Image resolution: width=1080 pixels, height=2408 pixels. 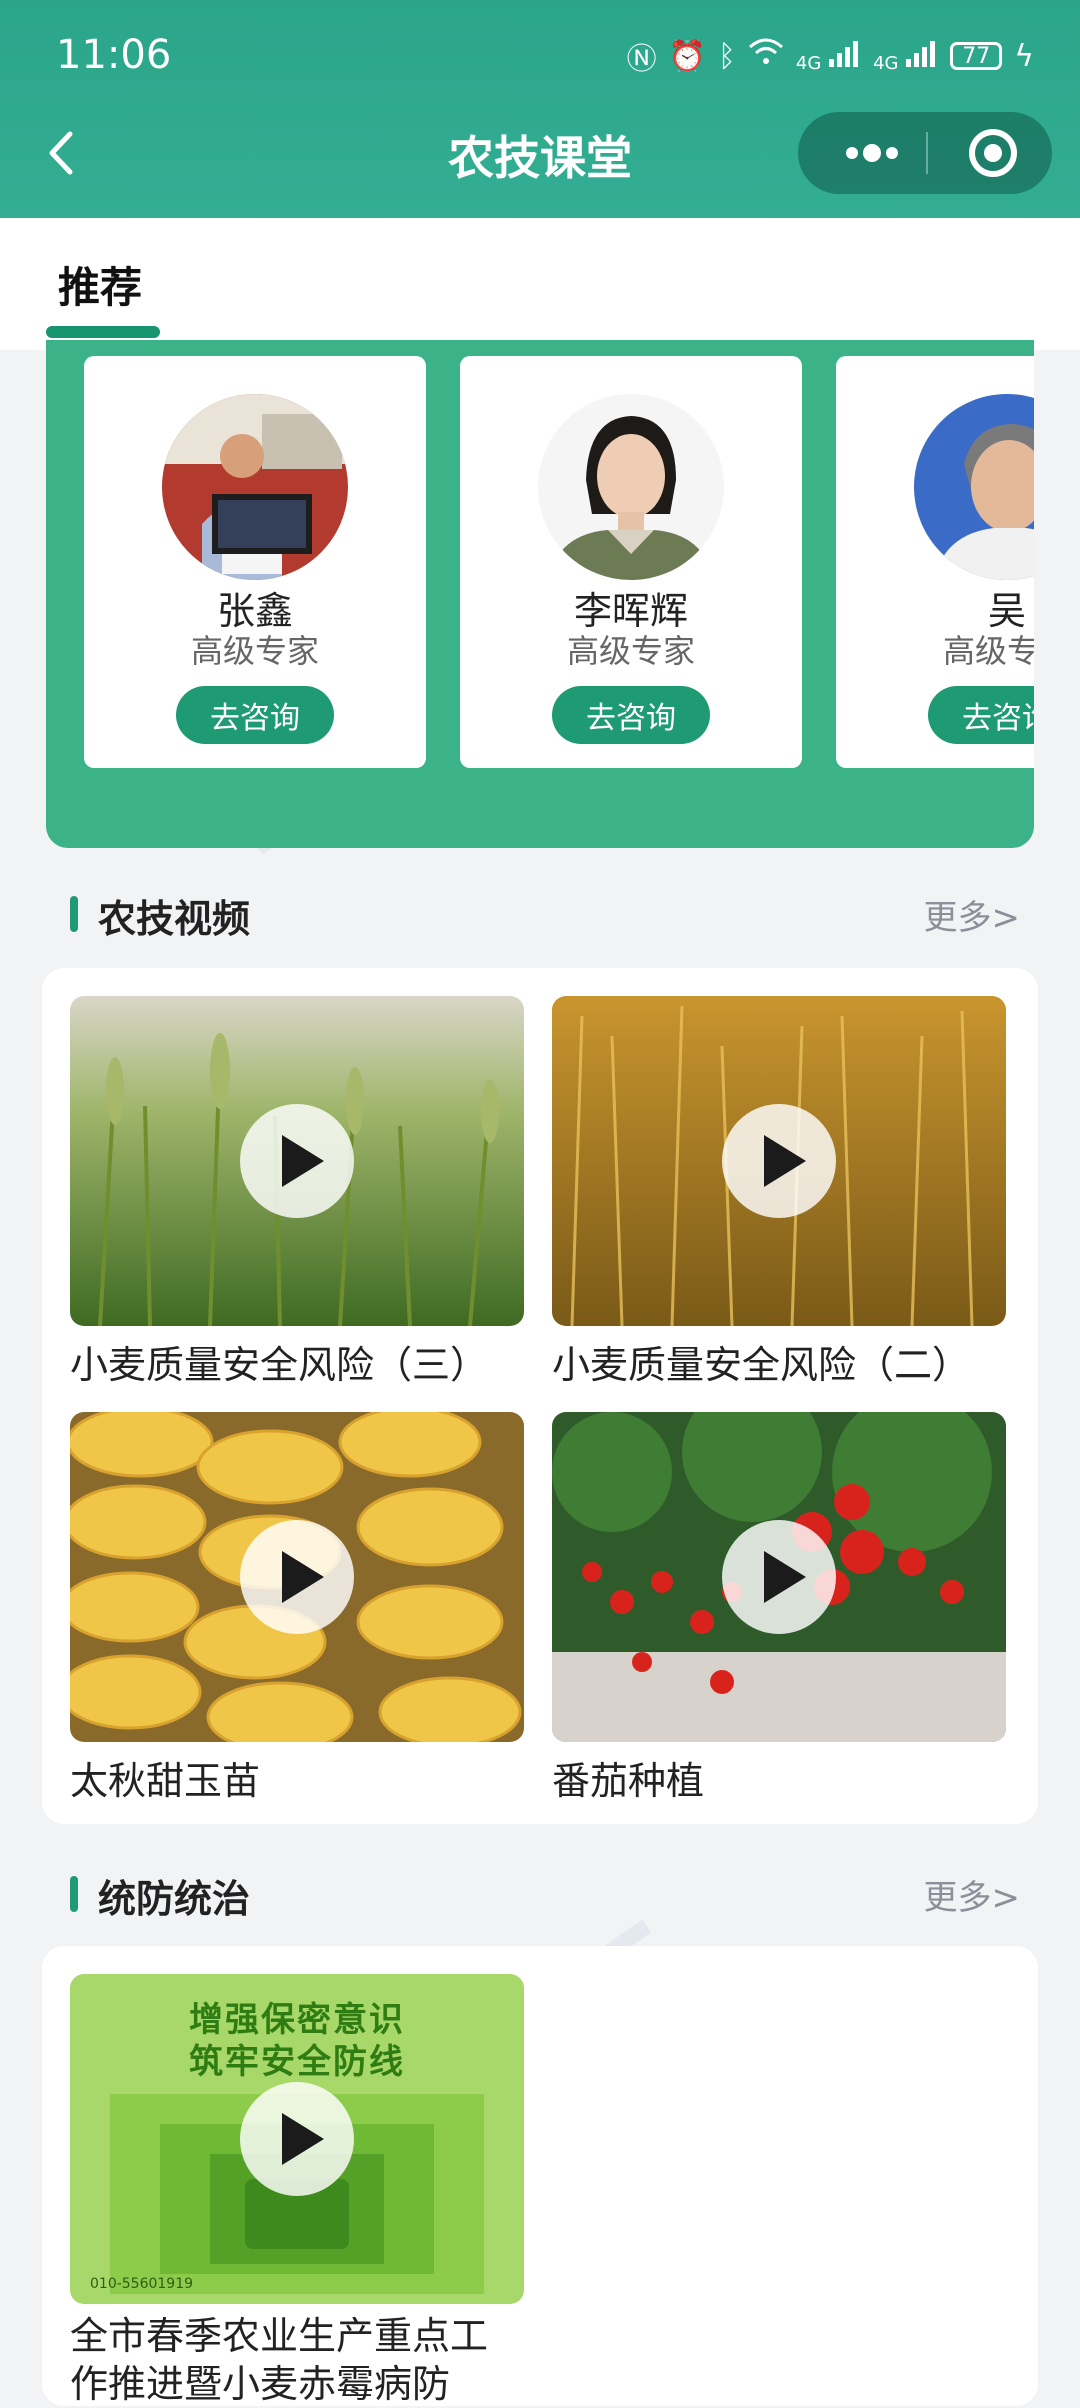 What do you see at coordinates (726, 56) in the screenshot?
I see `bluetooth-icon: ᛒ` at bounding box center [726, 56].